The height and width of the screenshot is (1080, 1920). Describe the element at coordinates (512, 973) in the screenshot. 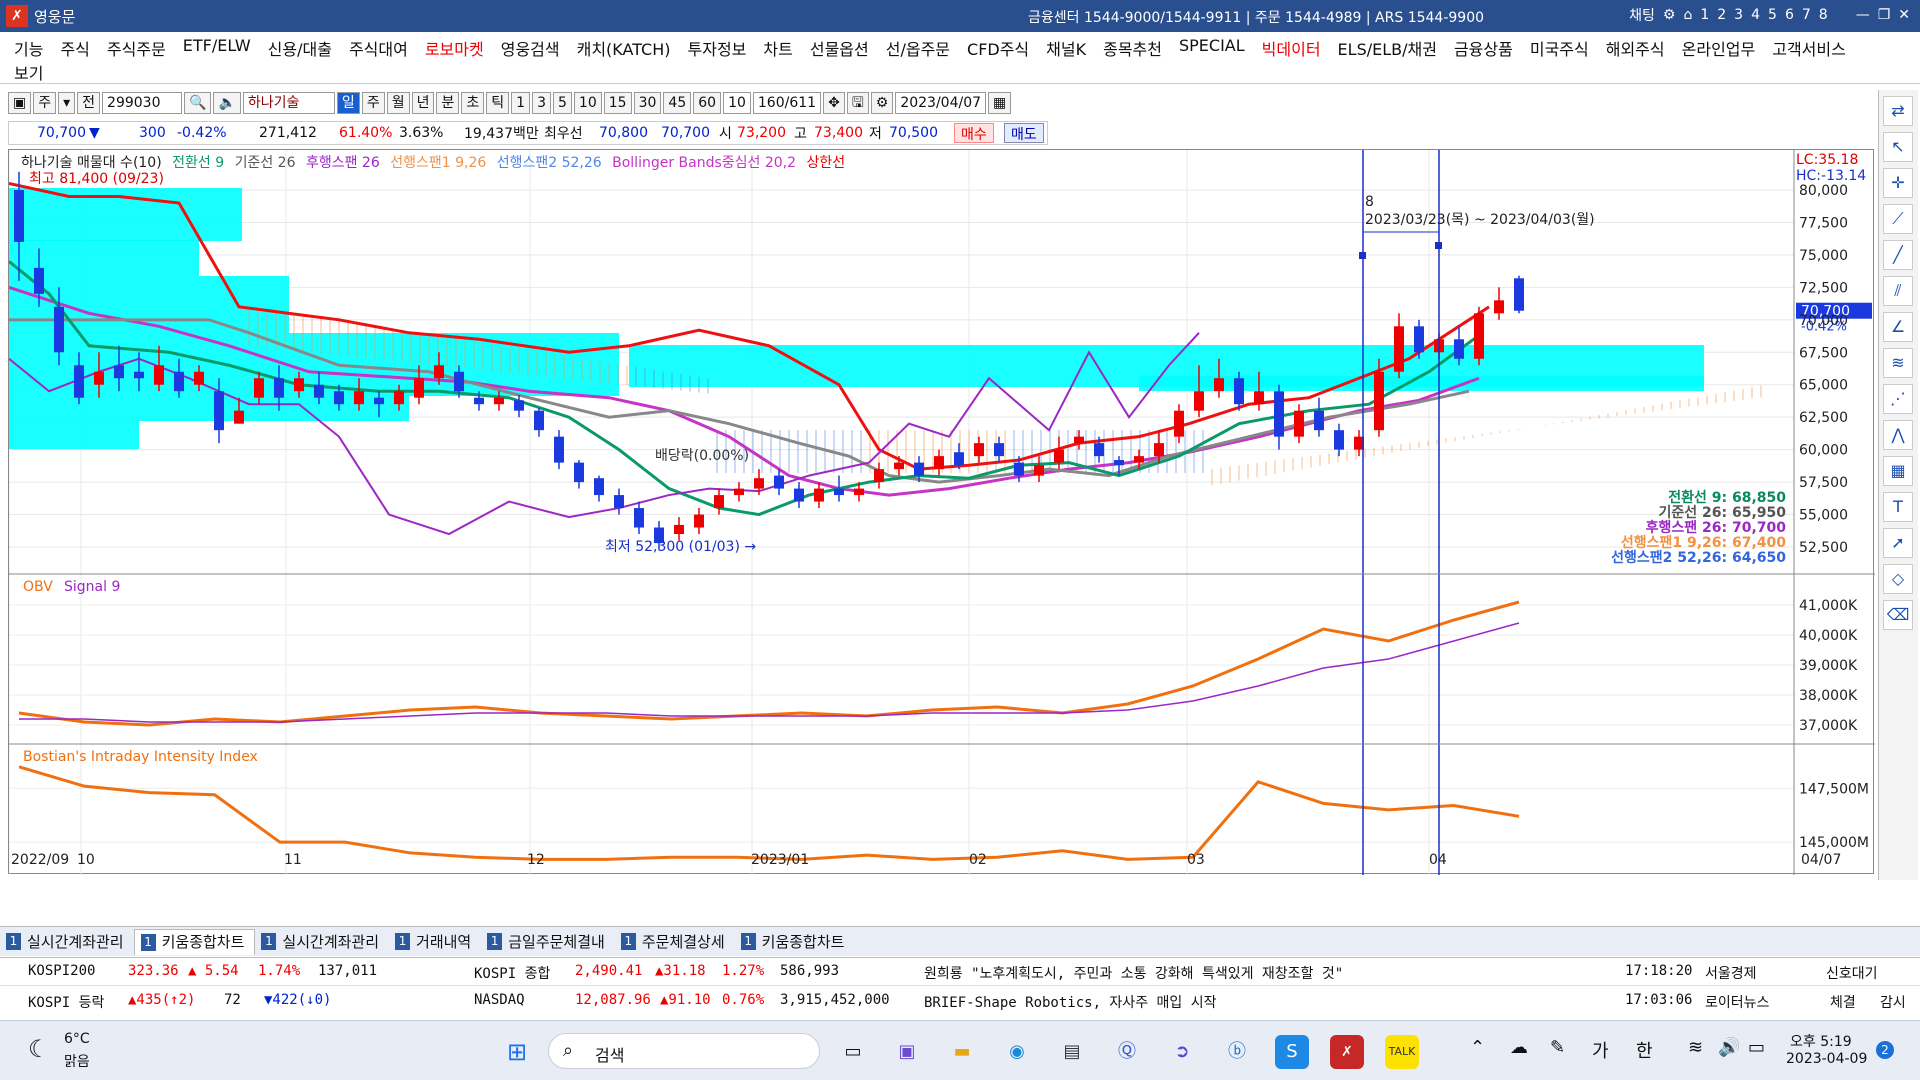

I see `kospi-label: KOSPI 종합` at that location.